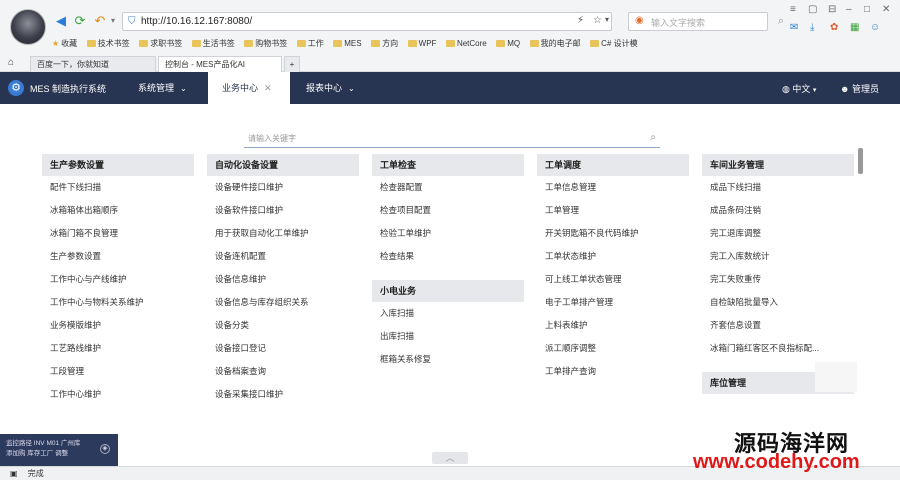 This screenshot has width=900, height=480. What do you see at coordinates (283, 256) in the screenshot?
I see `menu-link: 设备连机配置` at bounding box center [283, 256].